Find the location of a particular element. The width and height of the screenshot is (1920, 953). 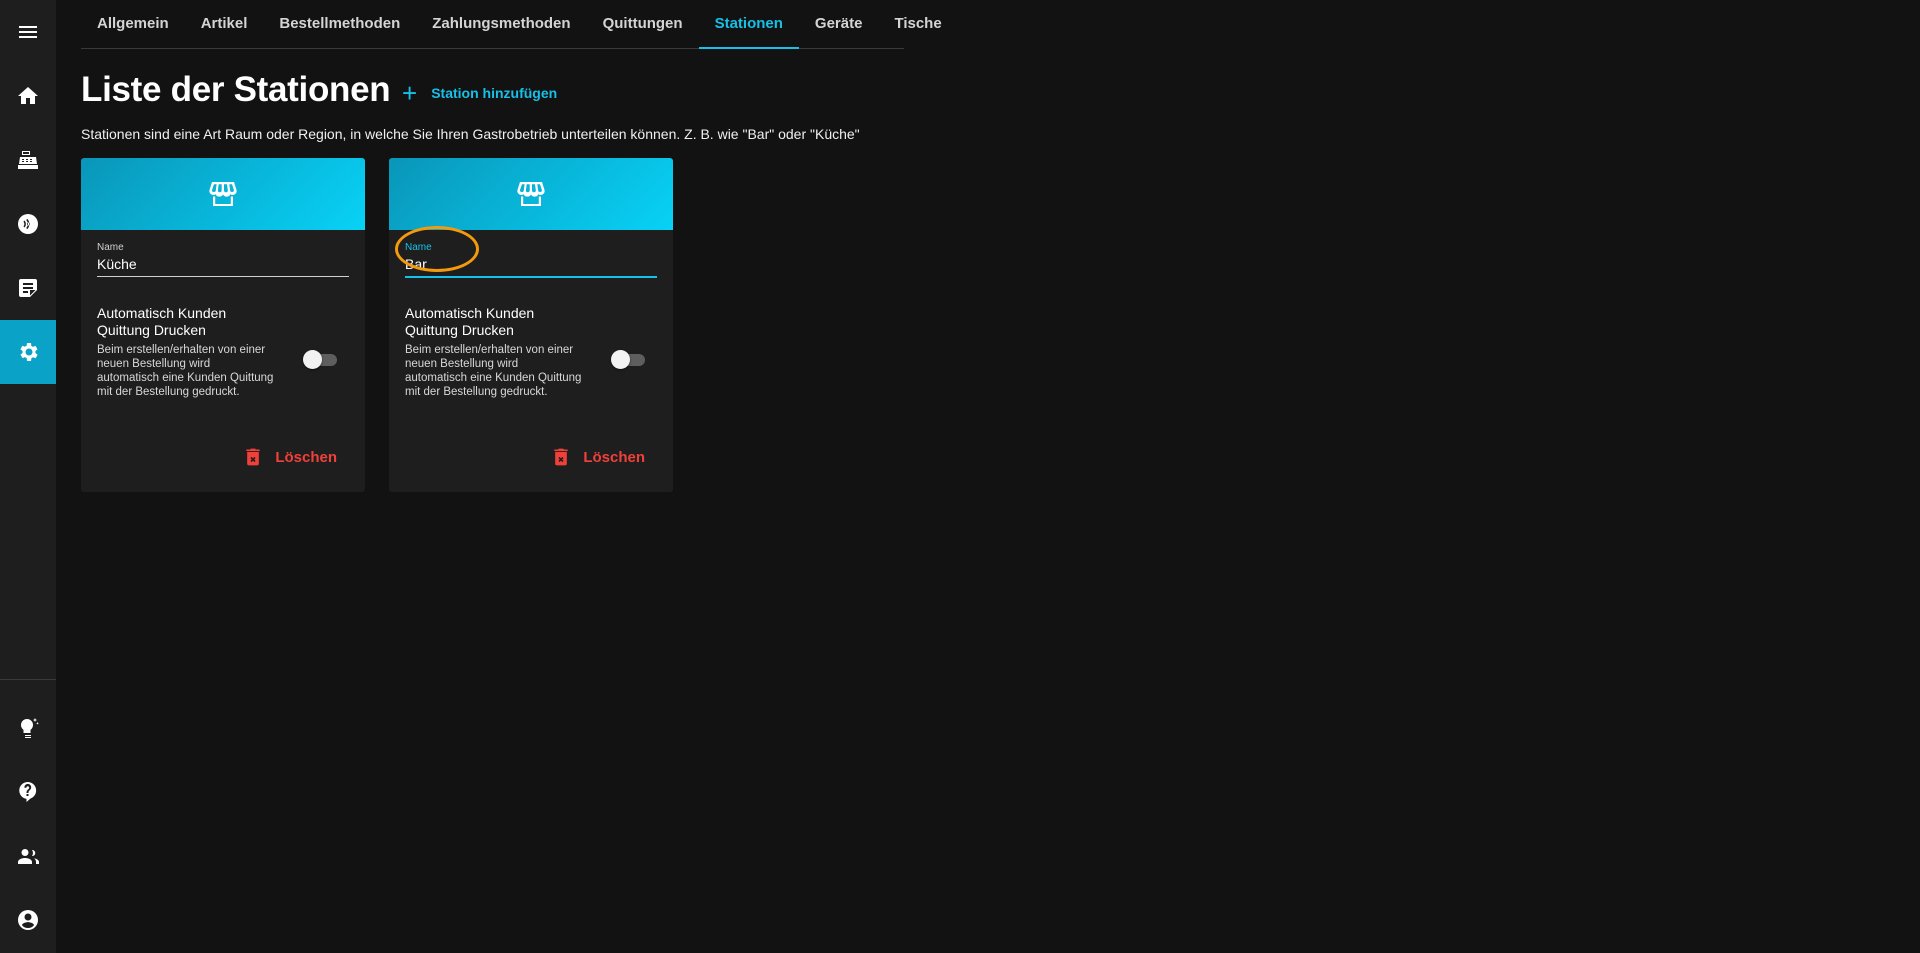

sidebar-item-cash-register is located at coordinates (28, 160).